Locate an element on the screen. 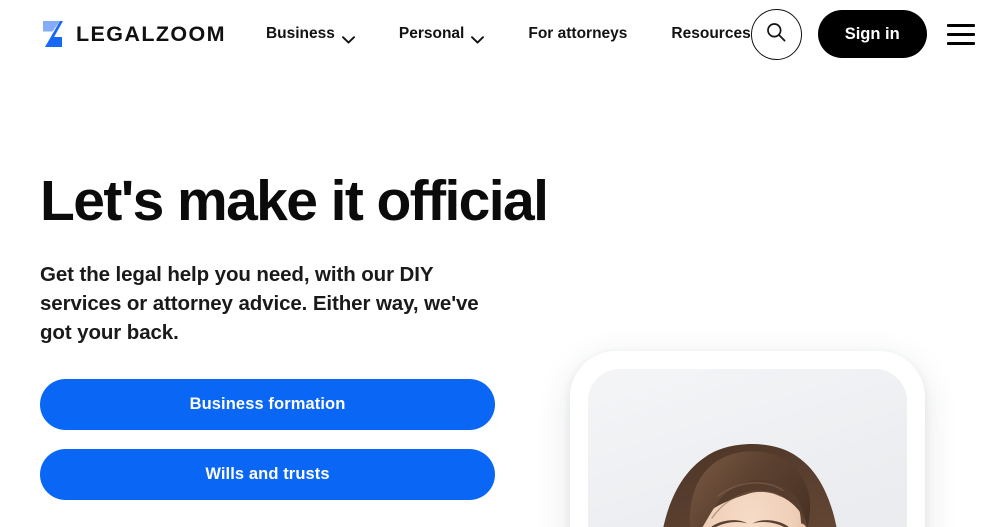 The height and width of the screenshot is (527, 996). nav-item-resources: Resources is located at coordinates (710, 34).